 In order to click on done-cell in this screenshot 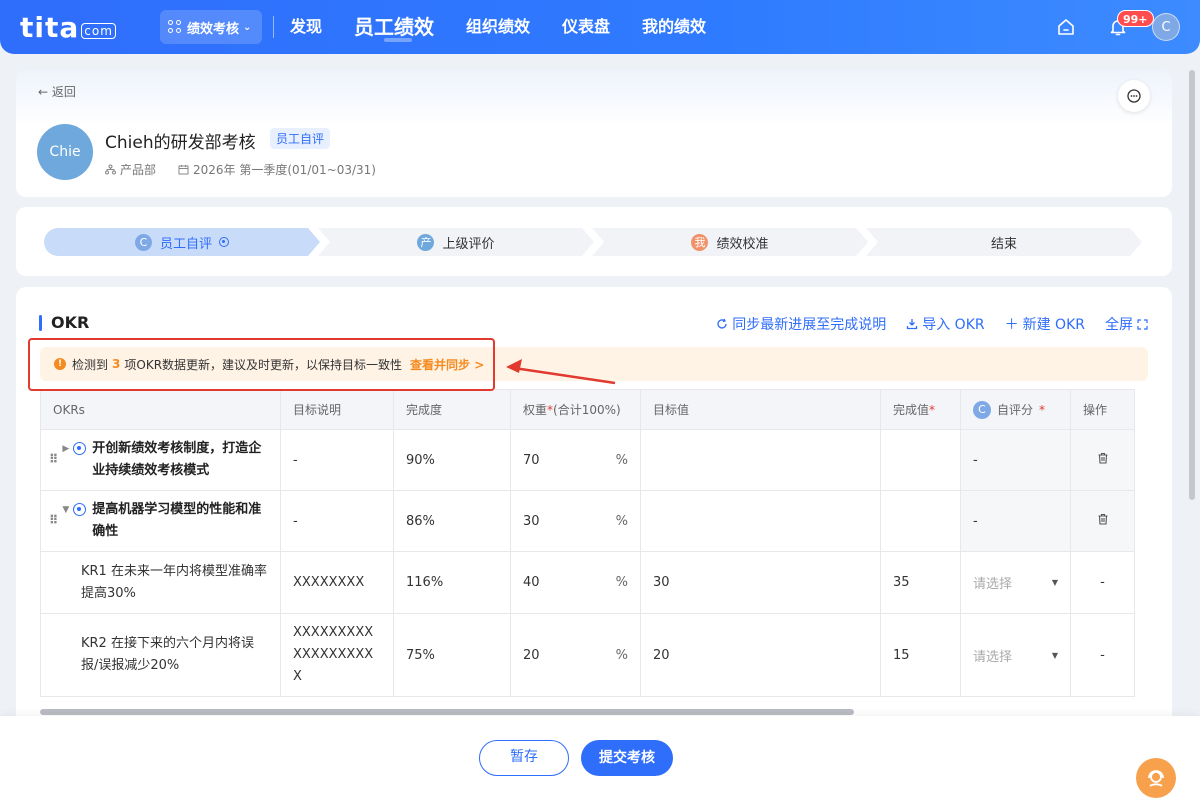, I will do `click(920, 460)`.